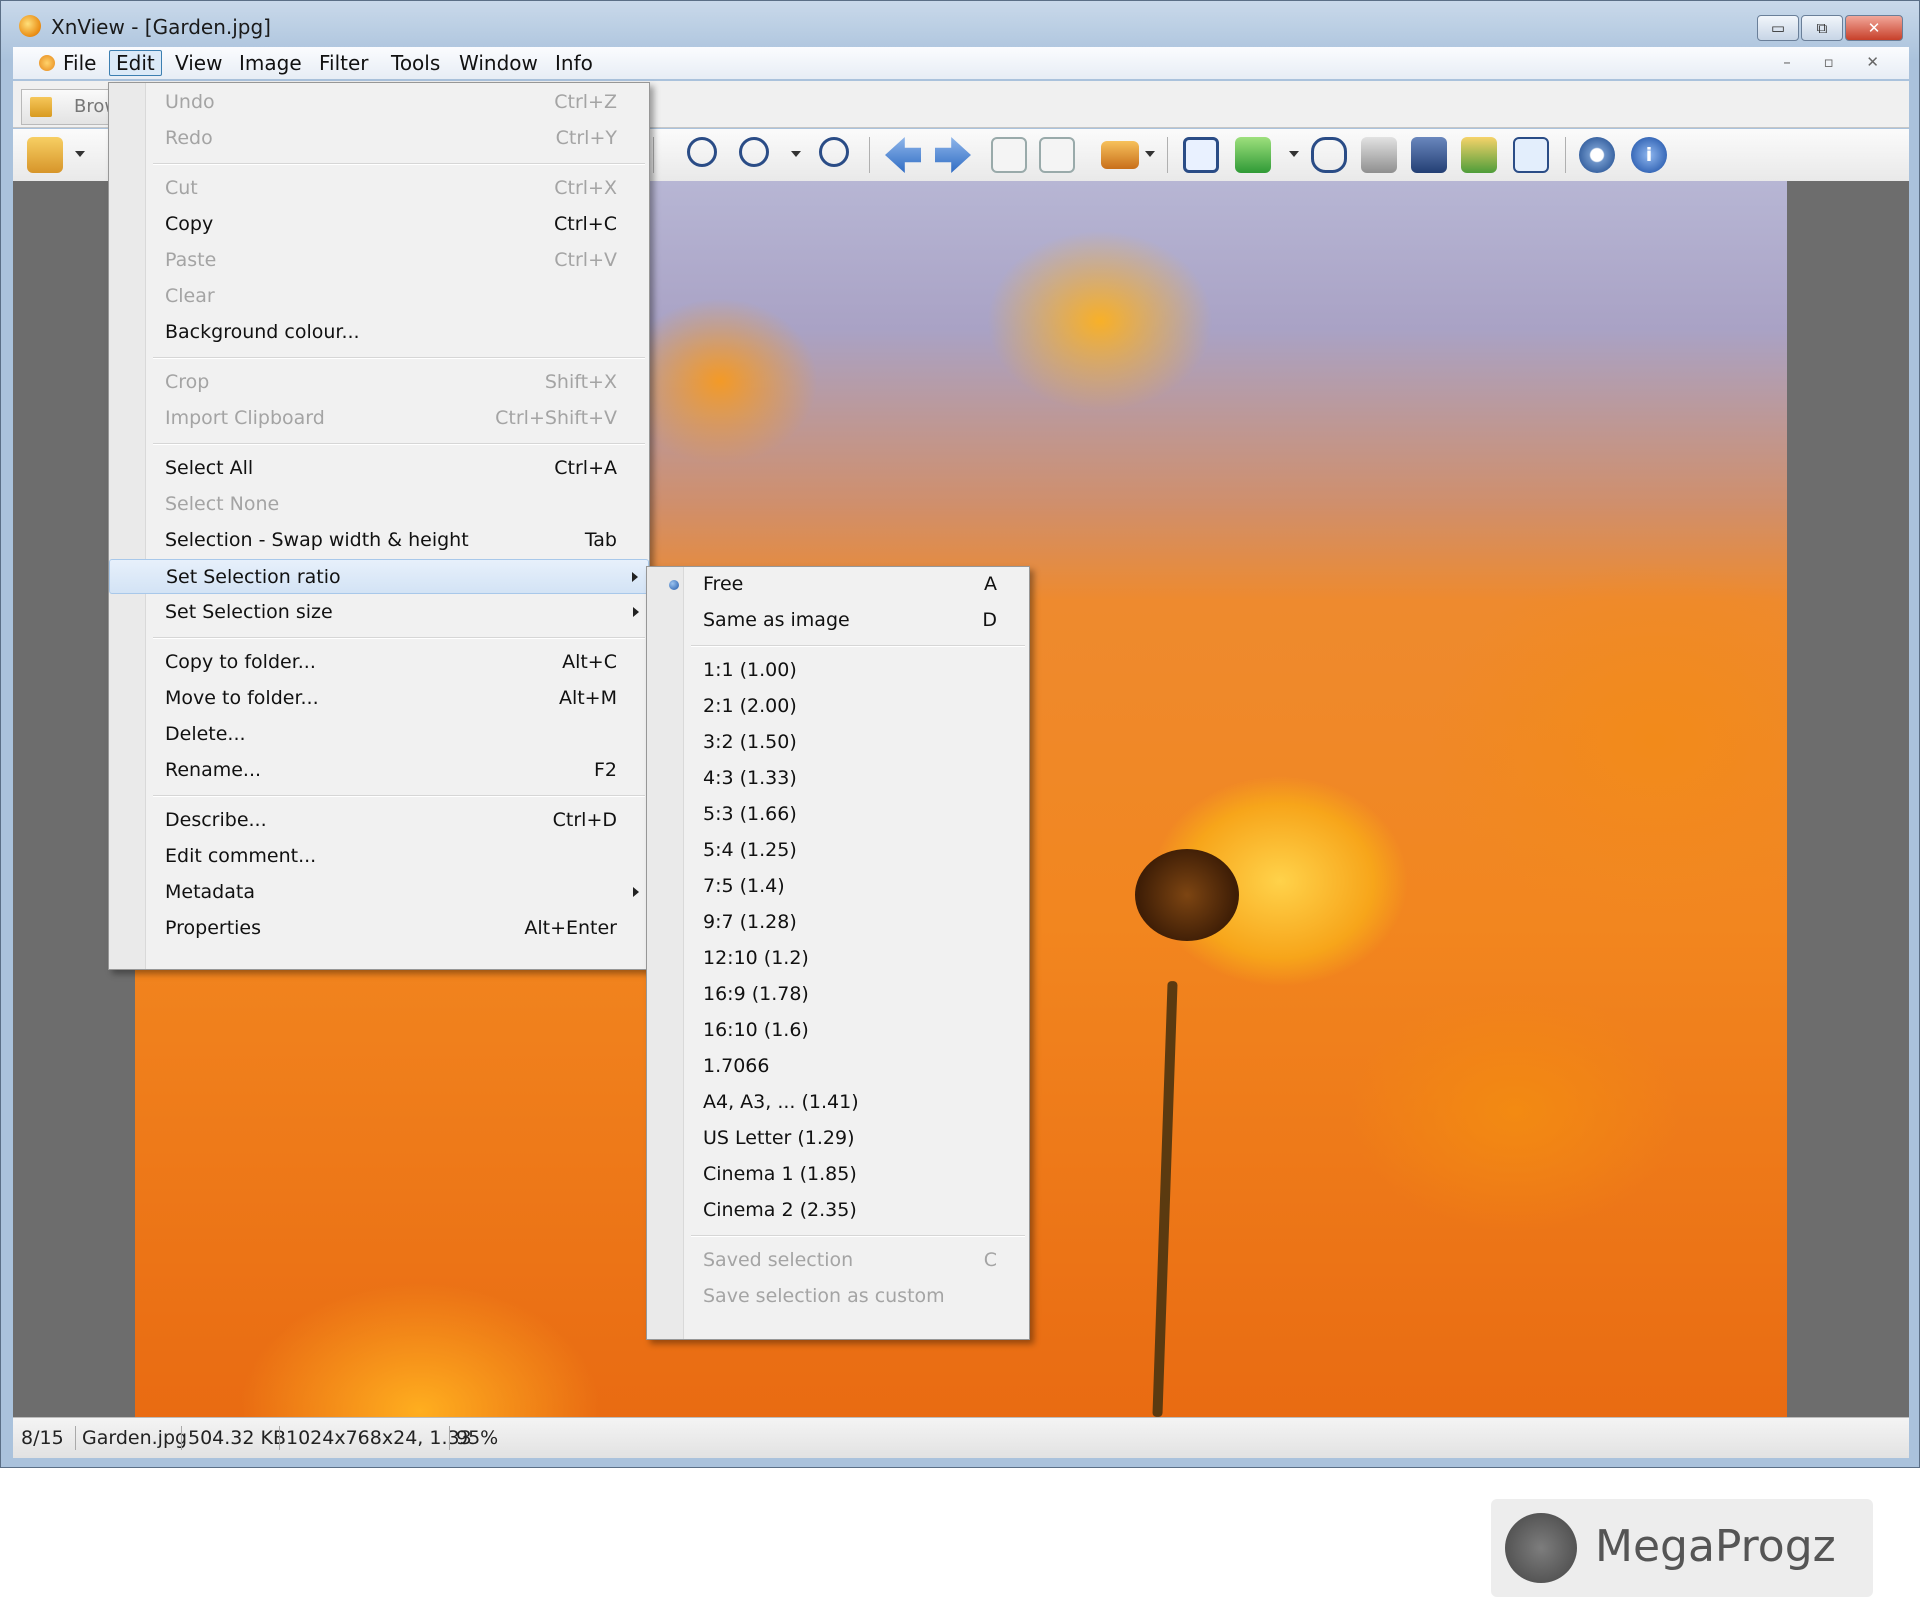 The width and height of the screenshot is (1920, 1597). Describe the element at coordinates (838, 1174) in the screenshot. I see `ratio-item-cinema-1: Cinema 1 (1.85)` at that location.